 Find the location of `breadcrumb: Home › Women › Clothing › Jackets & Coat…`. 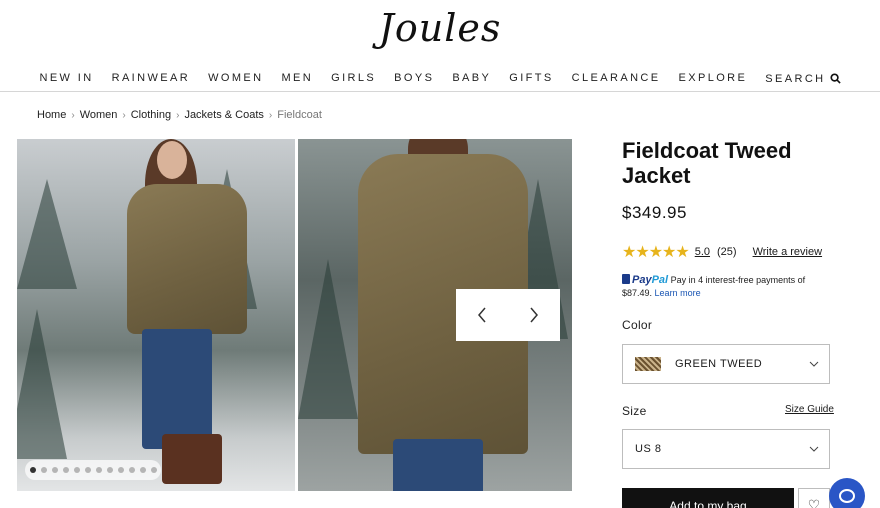

breadcrumb: Home › Women › Clothing › Jackets & Coat… is located at coordinates (179, 115).